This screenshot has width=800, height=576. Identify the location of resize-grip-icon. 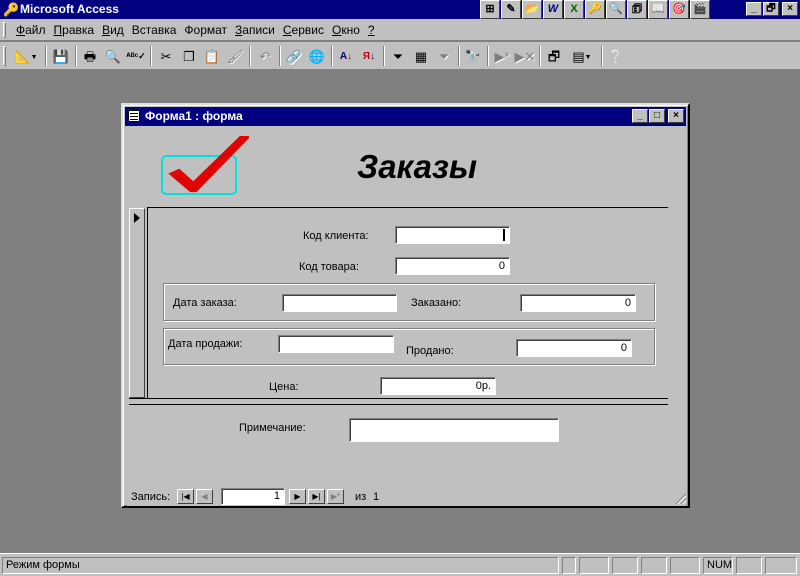
(680, 498).